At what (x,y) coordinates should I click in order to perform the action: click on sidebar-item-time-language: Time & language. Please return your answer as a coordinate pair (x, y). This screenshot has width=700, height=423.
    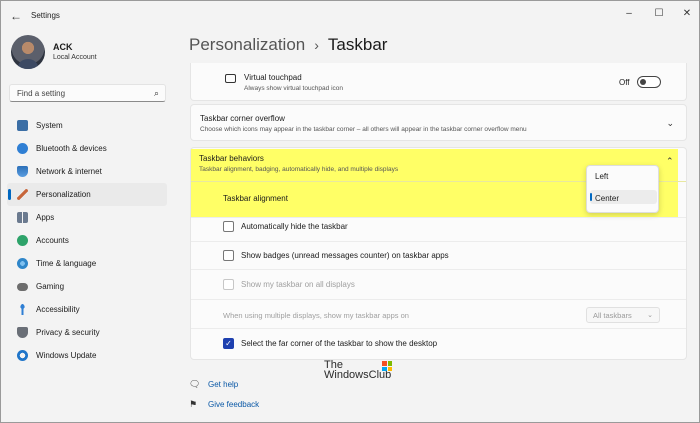
    Looking at the image, I should click on (87, 263).